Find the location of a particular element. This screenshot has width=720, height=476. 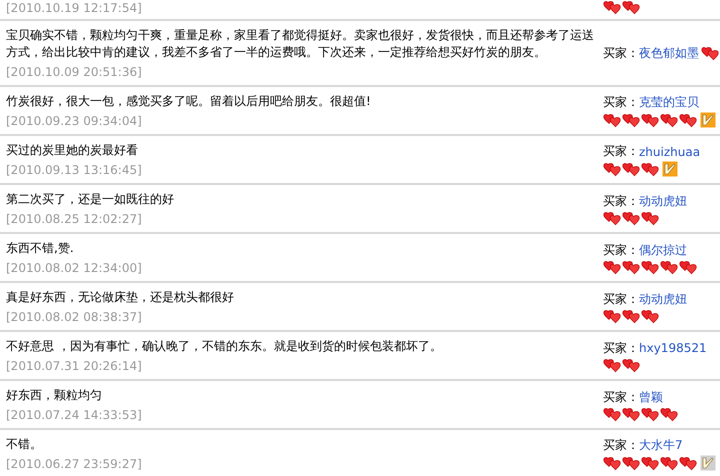

review-date: [2010.10.19 12:17:54] is located at coordinates (74, 8).